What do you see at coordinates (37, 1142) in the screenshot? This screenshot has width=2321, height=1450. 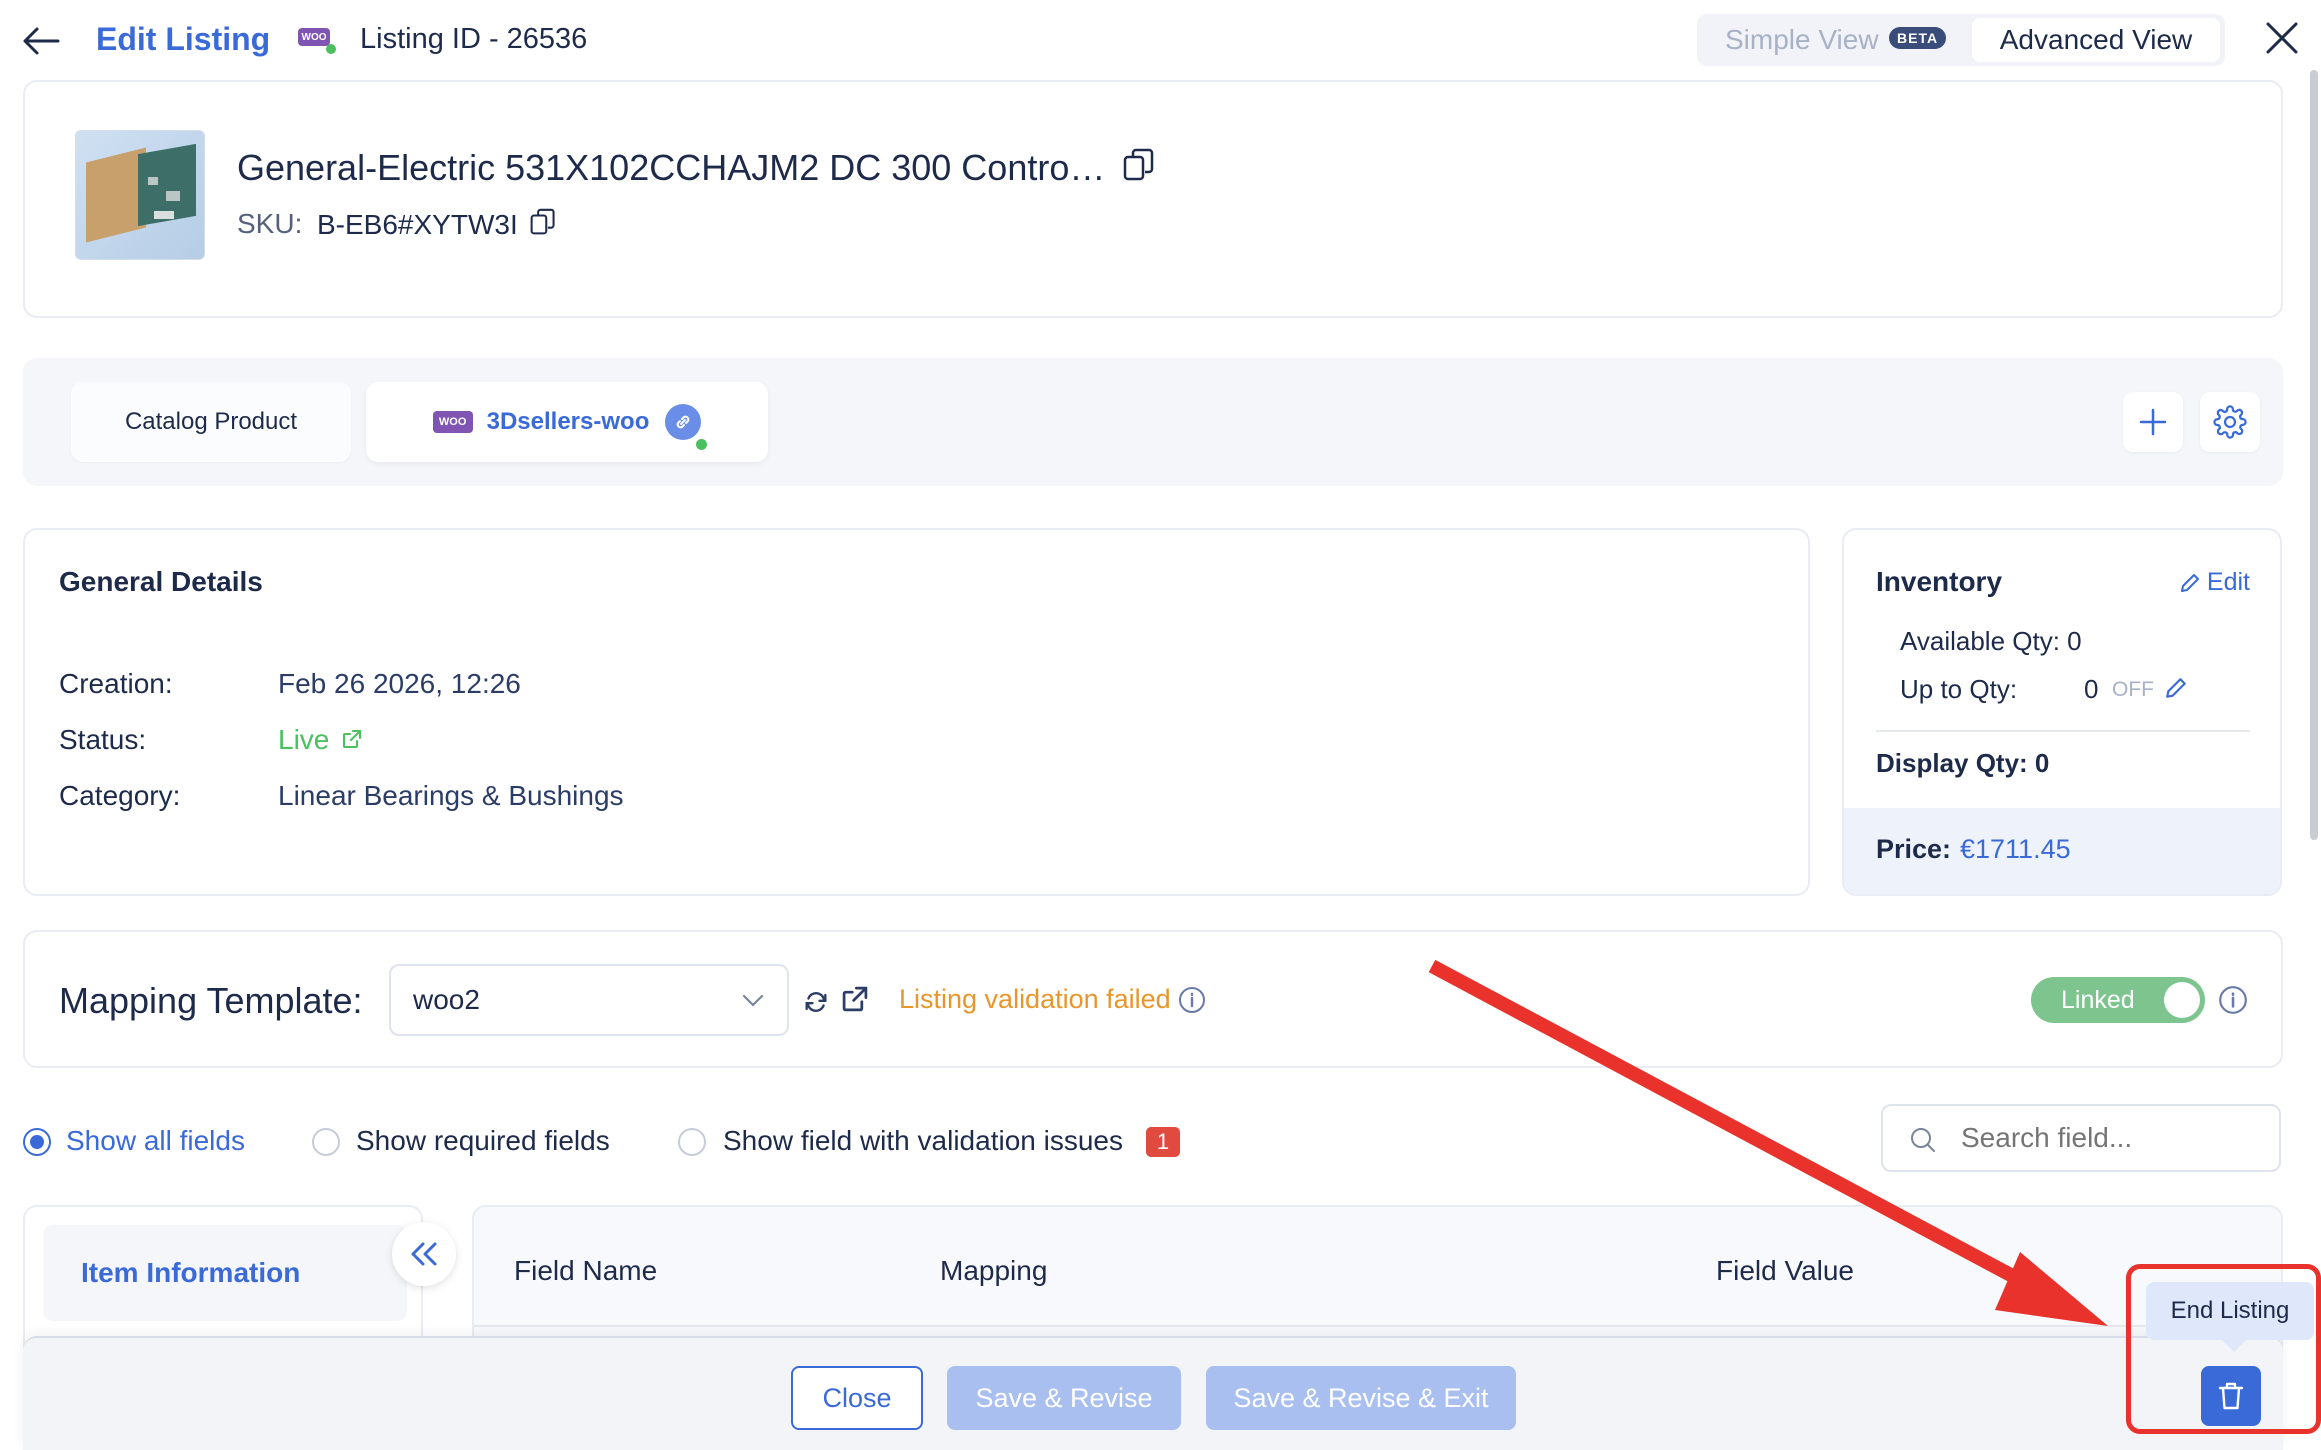 I see `show-all-fields-radio` at bounding box center [37, 1142].